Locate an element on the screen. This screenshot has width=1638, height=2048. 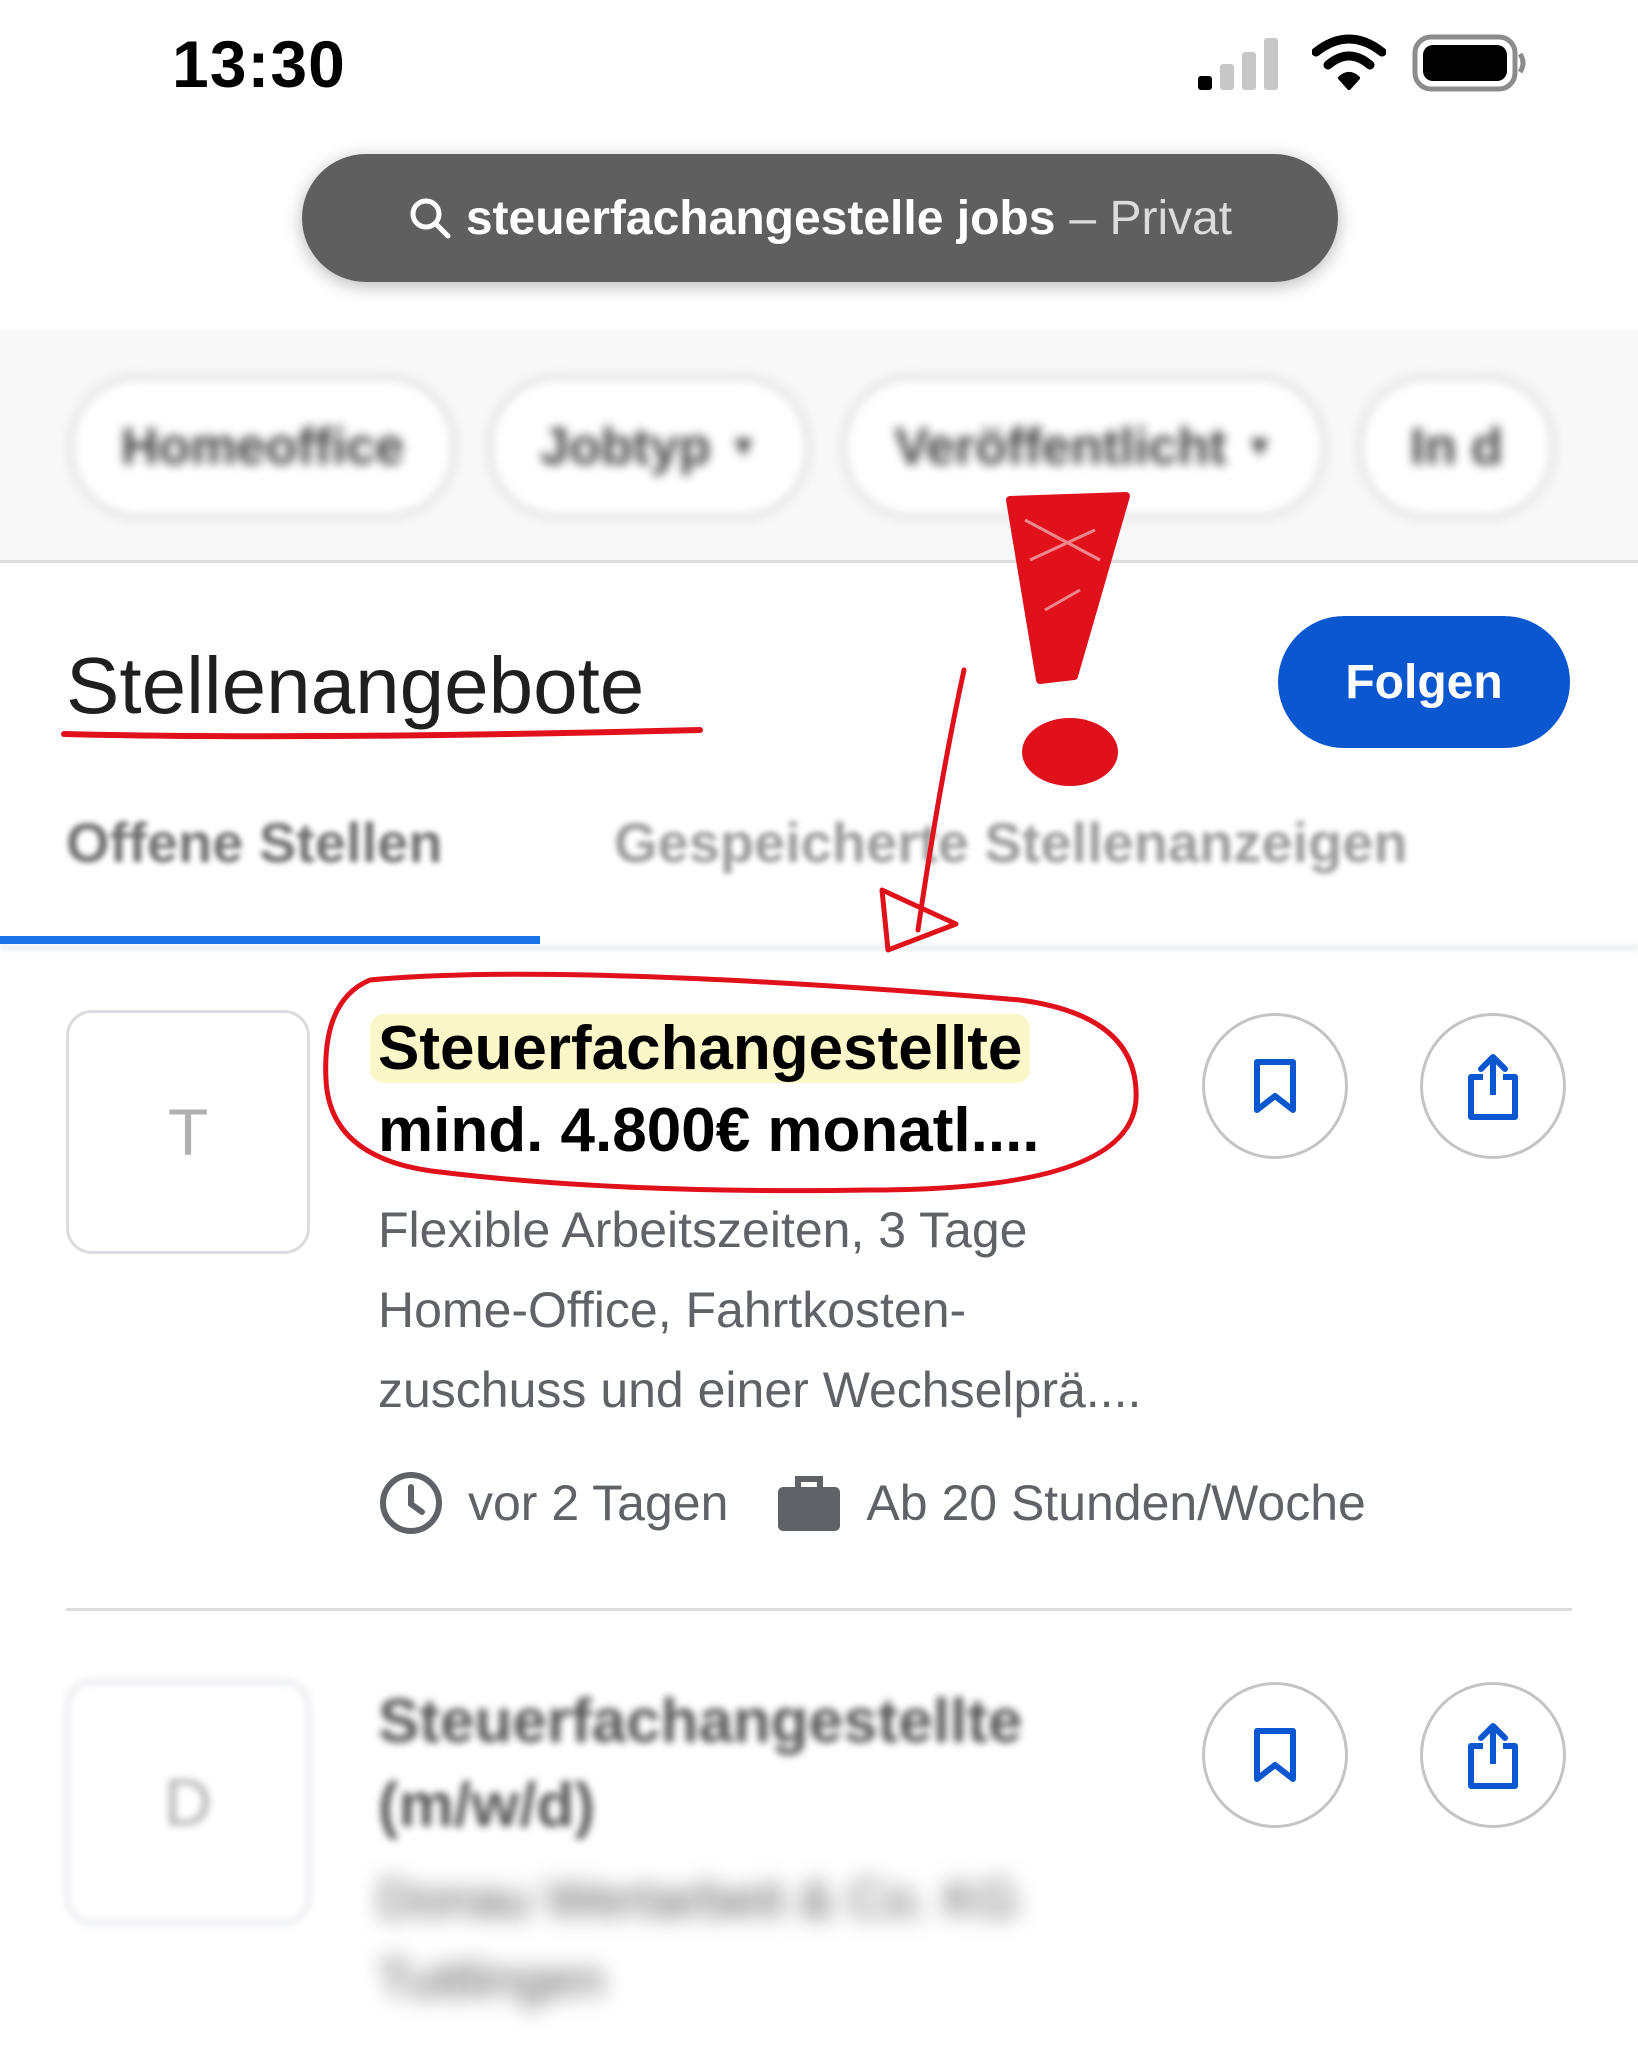
job-title-line1: Steuerfachangestellte is located at coordinates (700, 1048).